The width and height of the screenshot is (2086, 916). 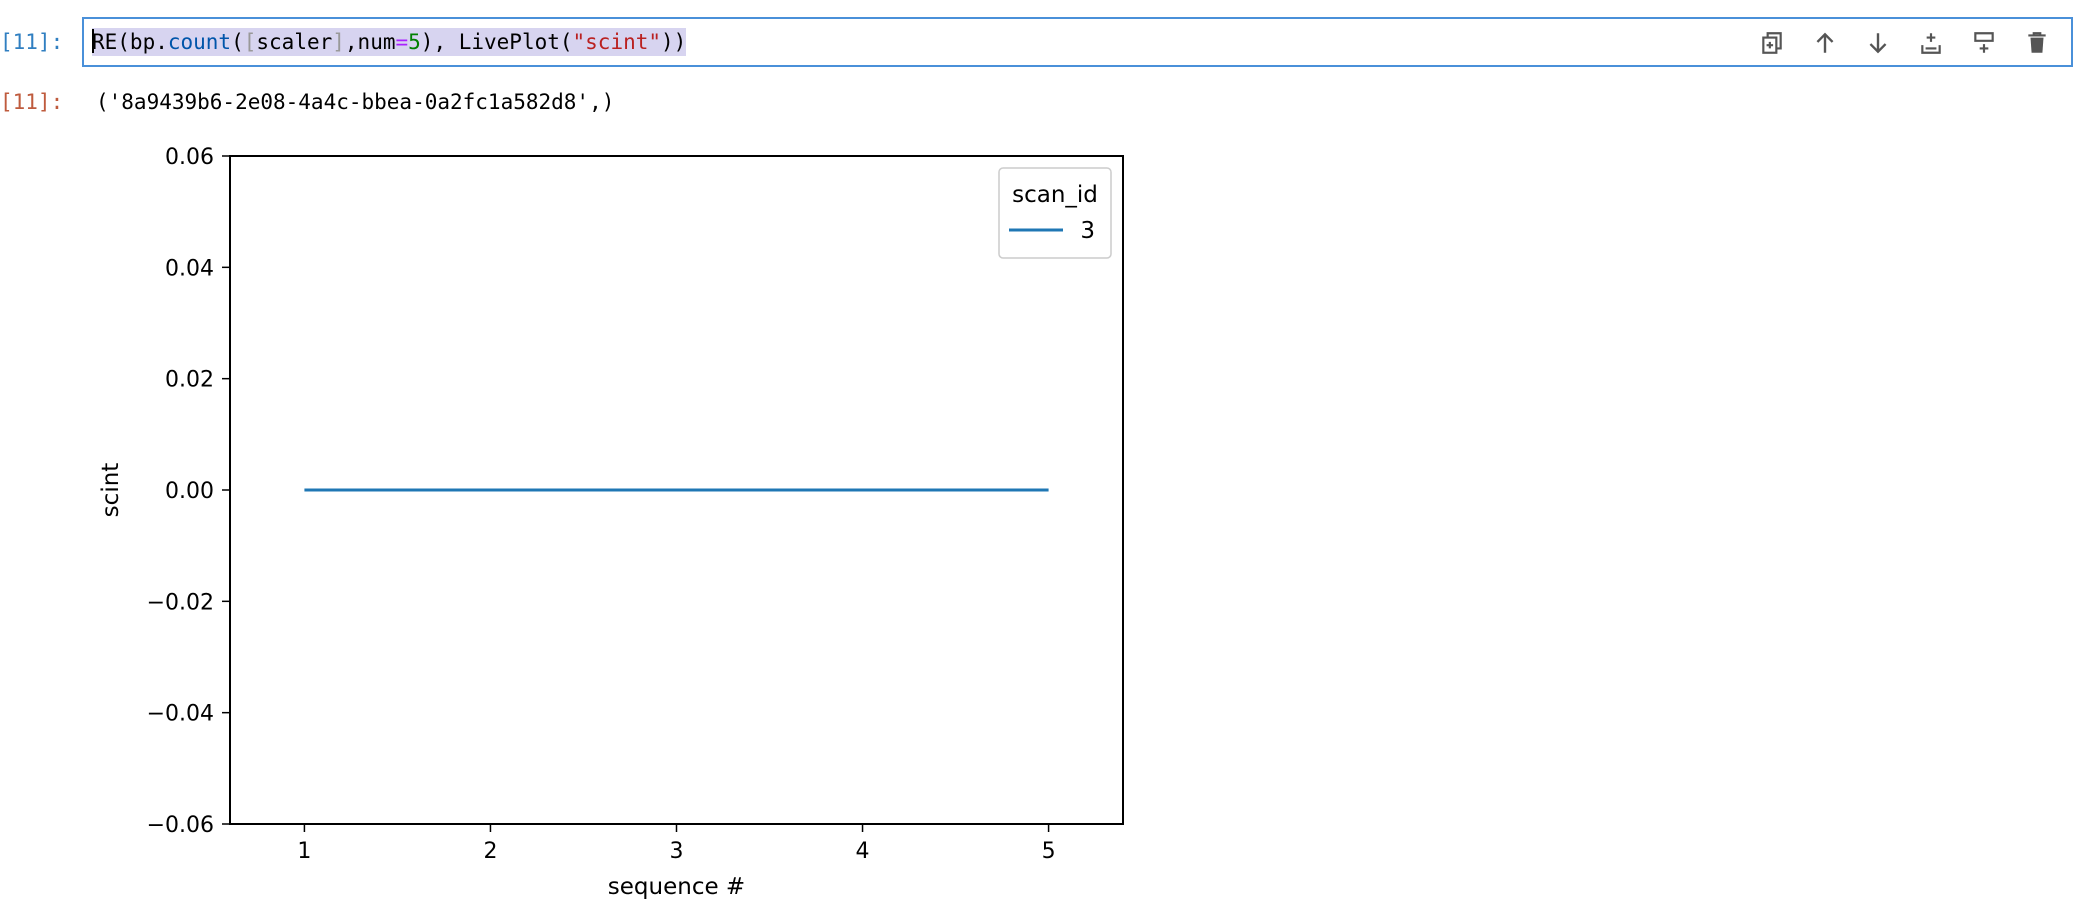 What do you see at coordinates (111, 490) in the screenshot?
I see `y-axis-label: scint` at bounding box center [111, 490].